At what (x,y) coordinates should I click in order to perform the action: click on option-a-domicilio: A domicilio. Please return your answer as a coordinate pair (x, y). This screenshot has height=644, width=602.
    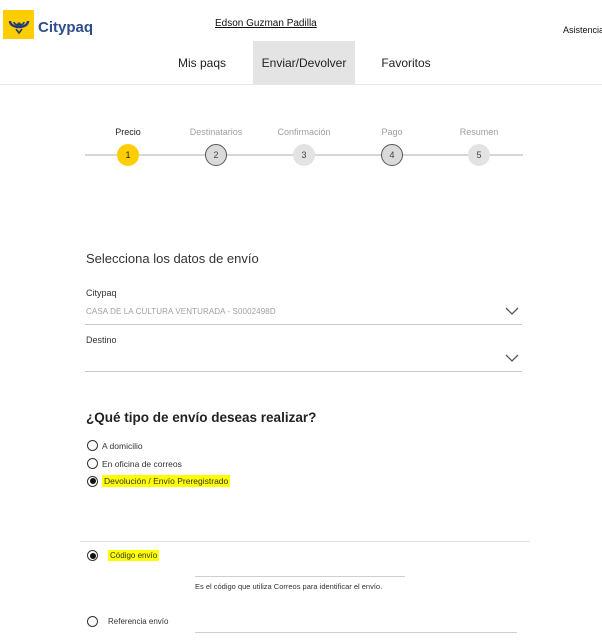
    Looking at the image, I should click on (115, 445).